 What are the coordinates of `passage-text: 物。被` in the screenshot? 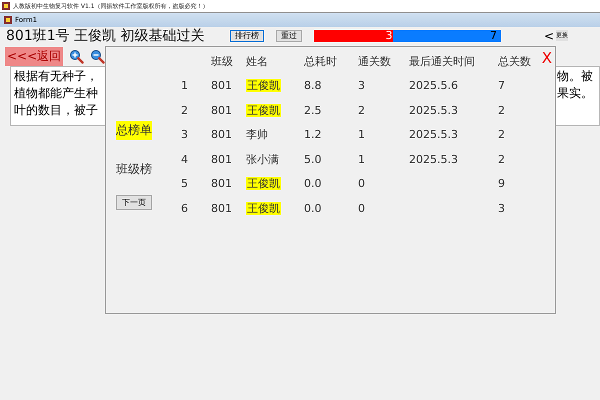 It's located at (575, 76).